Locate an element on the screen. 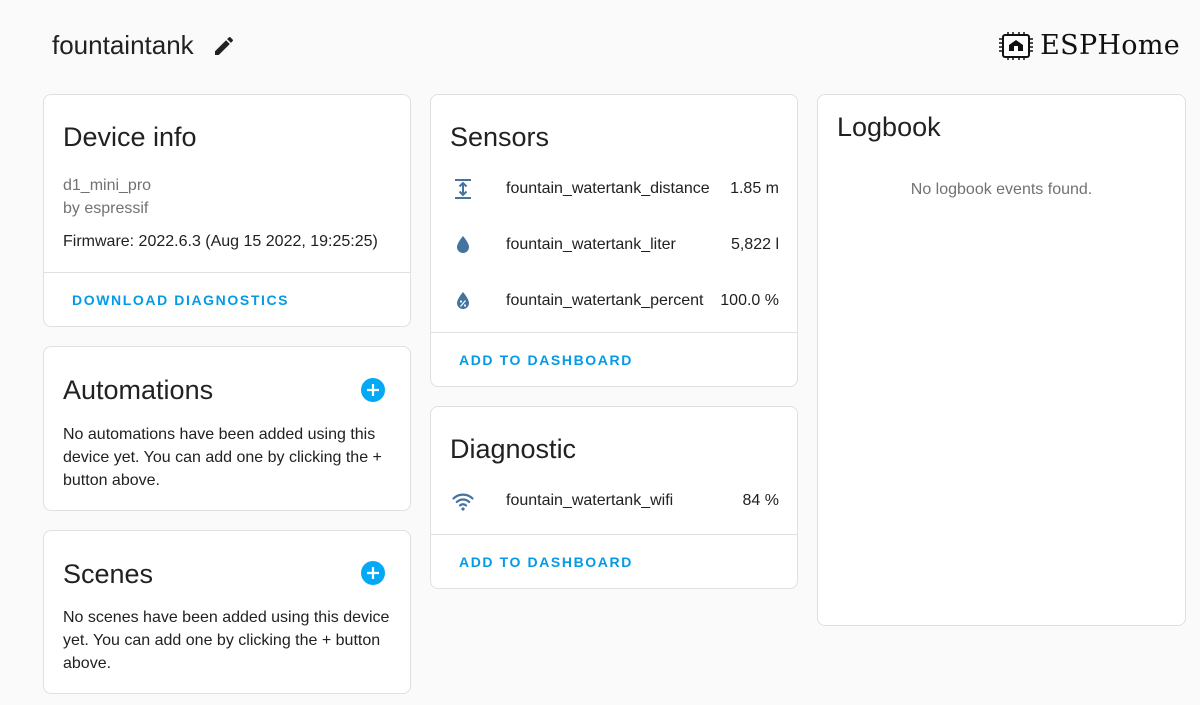 The width and height of the screenshot is (1200, 705). card-title: Logbook is located at coordinates (889, 127).